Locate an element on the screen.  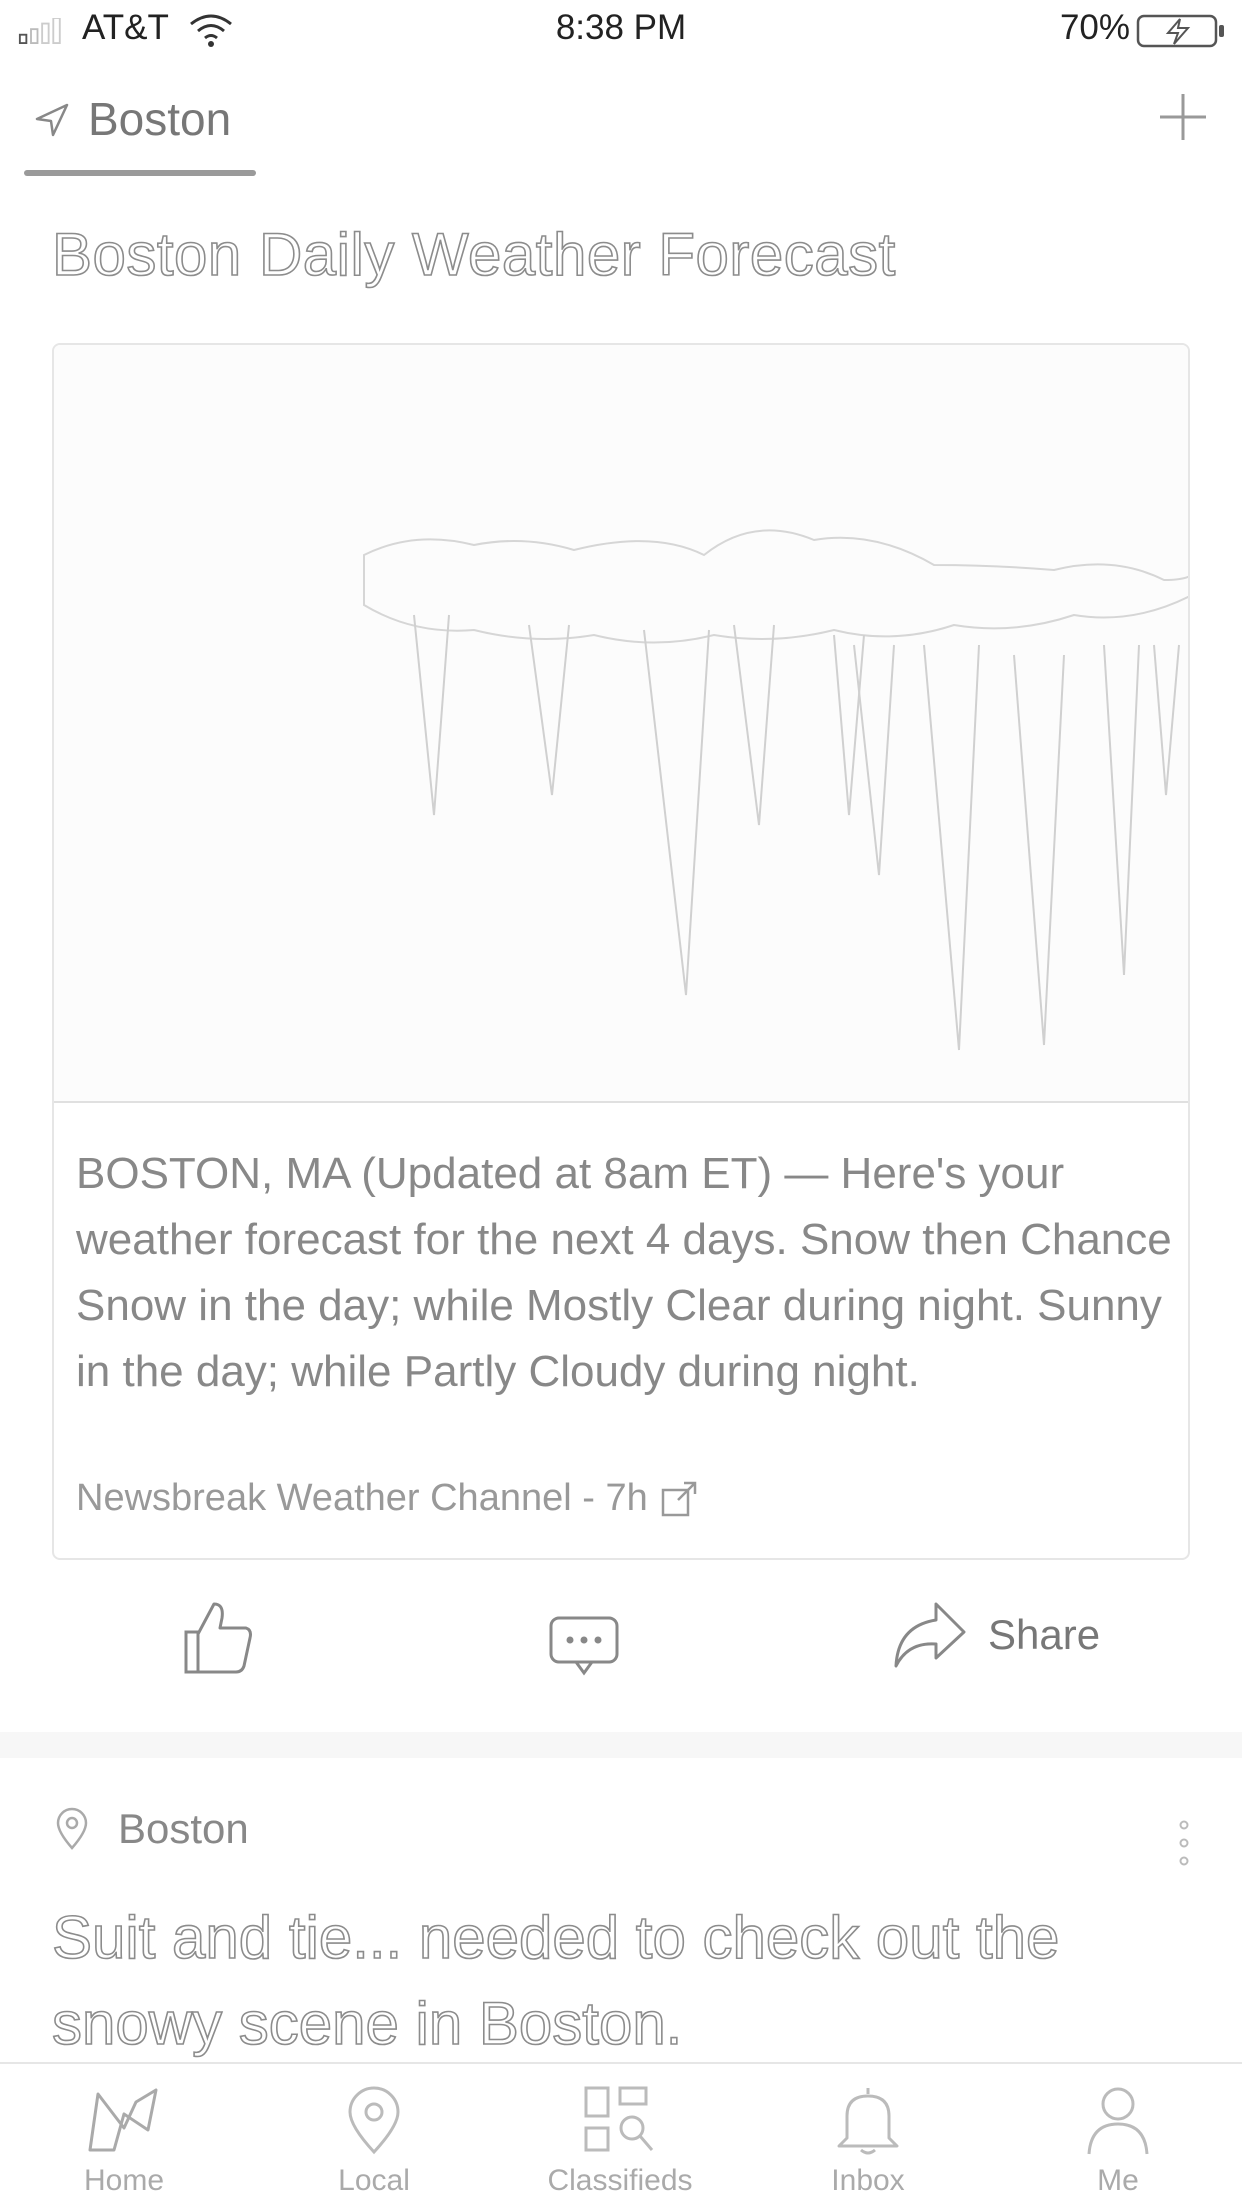
tab-underline is located at coordinates (140, 173).